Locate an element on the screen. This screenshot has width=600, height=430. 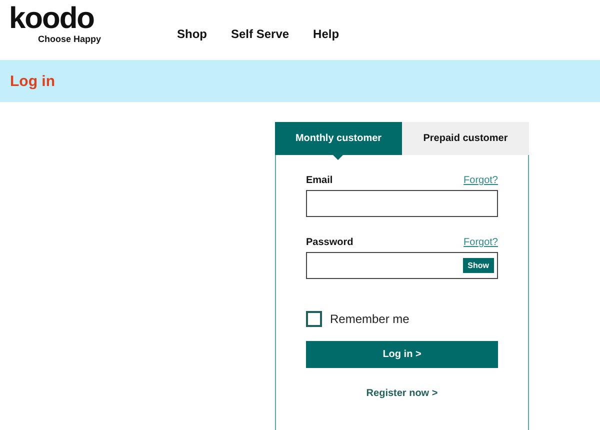
logo: koodo is located at coordinates (84, 19).